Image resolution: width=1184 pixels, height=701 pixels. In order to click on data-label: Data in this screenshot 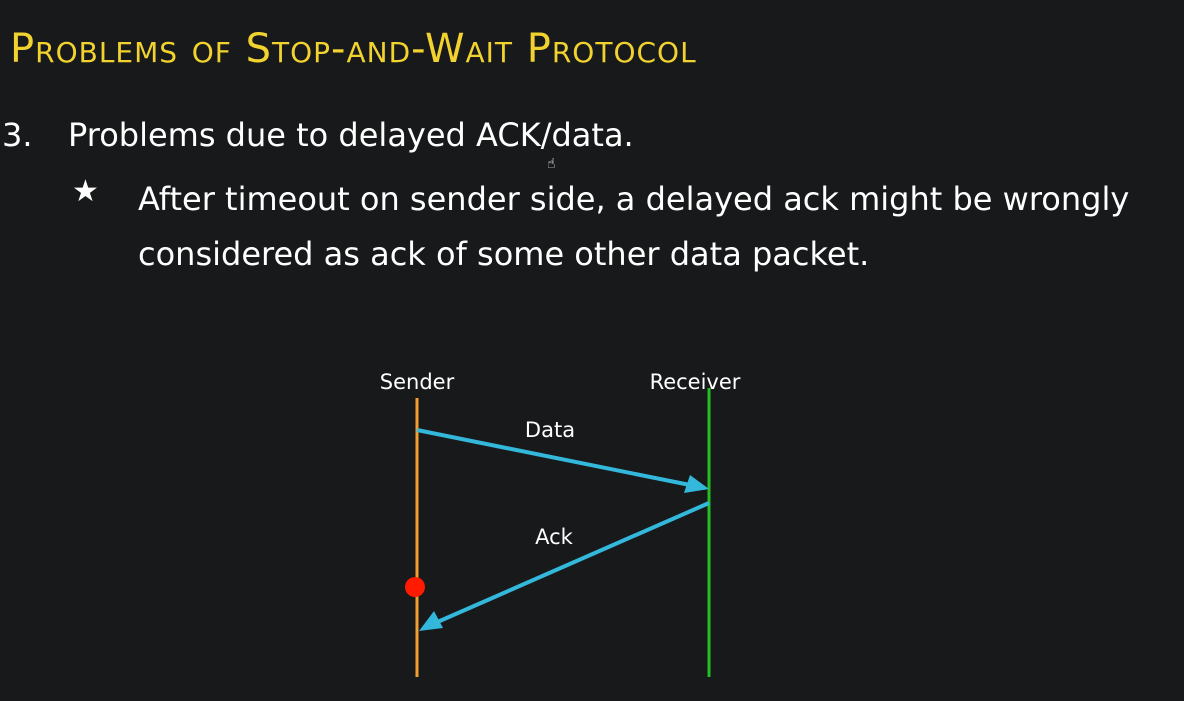, I will do `click(550, 430)`.